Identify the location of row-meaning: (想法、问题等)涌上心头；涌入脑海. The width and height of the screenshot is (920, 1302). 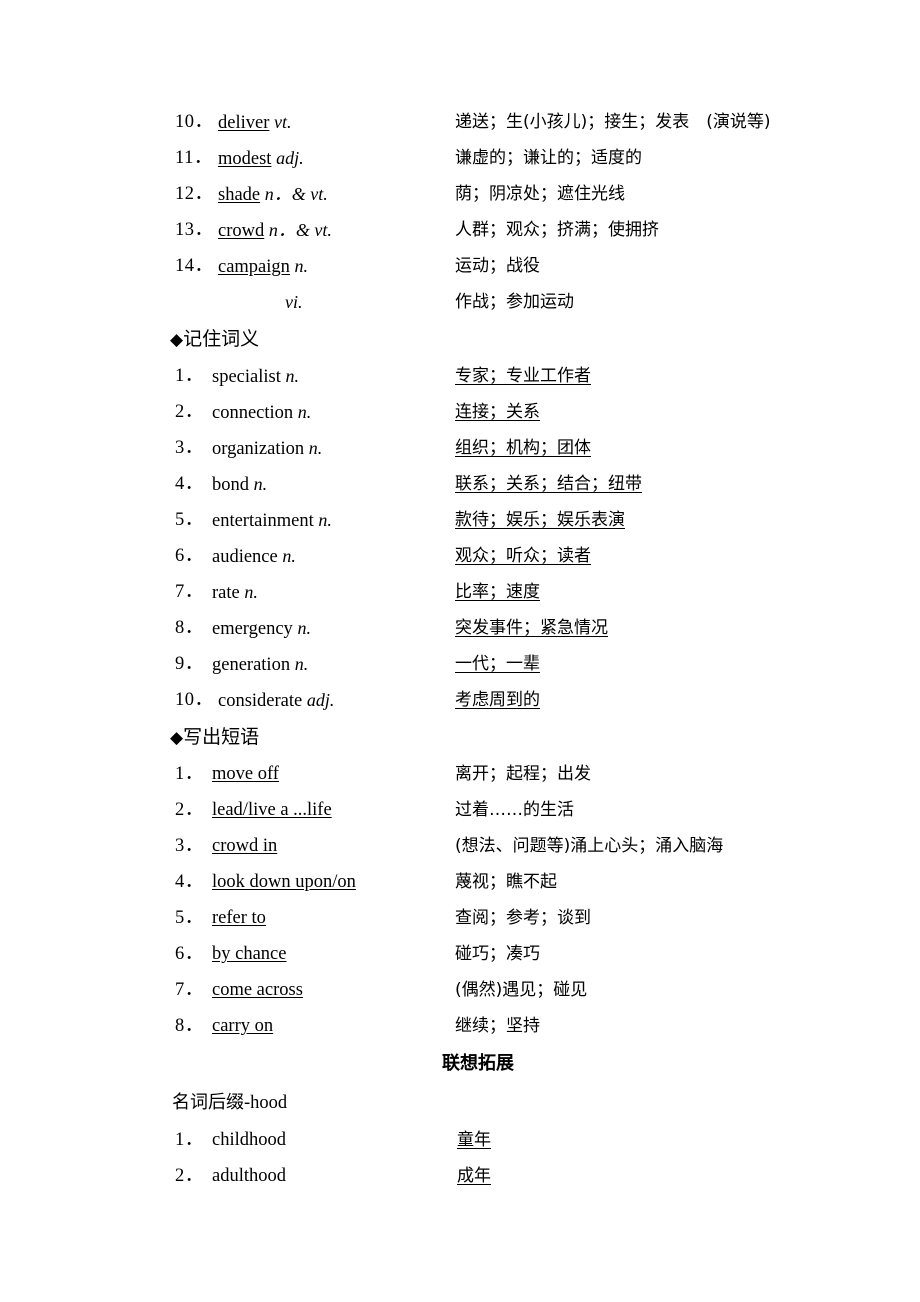
(589, 846).